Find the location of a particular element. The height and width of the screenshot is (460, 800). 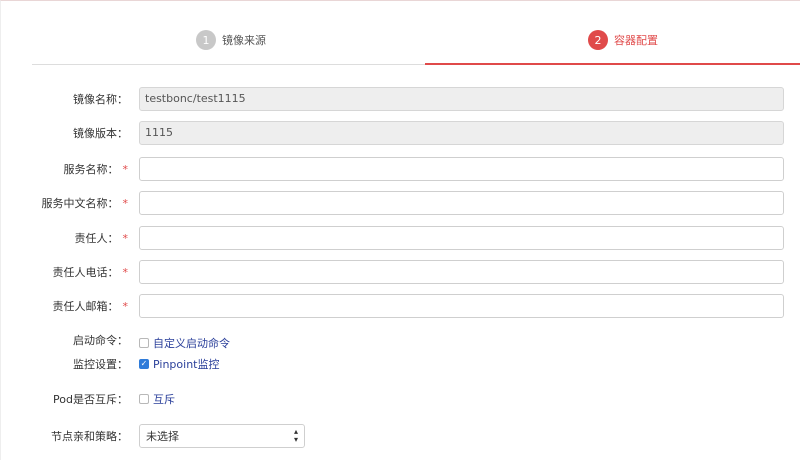

custom-start-command-option: 自定义启动命令 is located at coordinates (184, 343).